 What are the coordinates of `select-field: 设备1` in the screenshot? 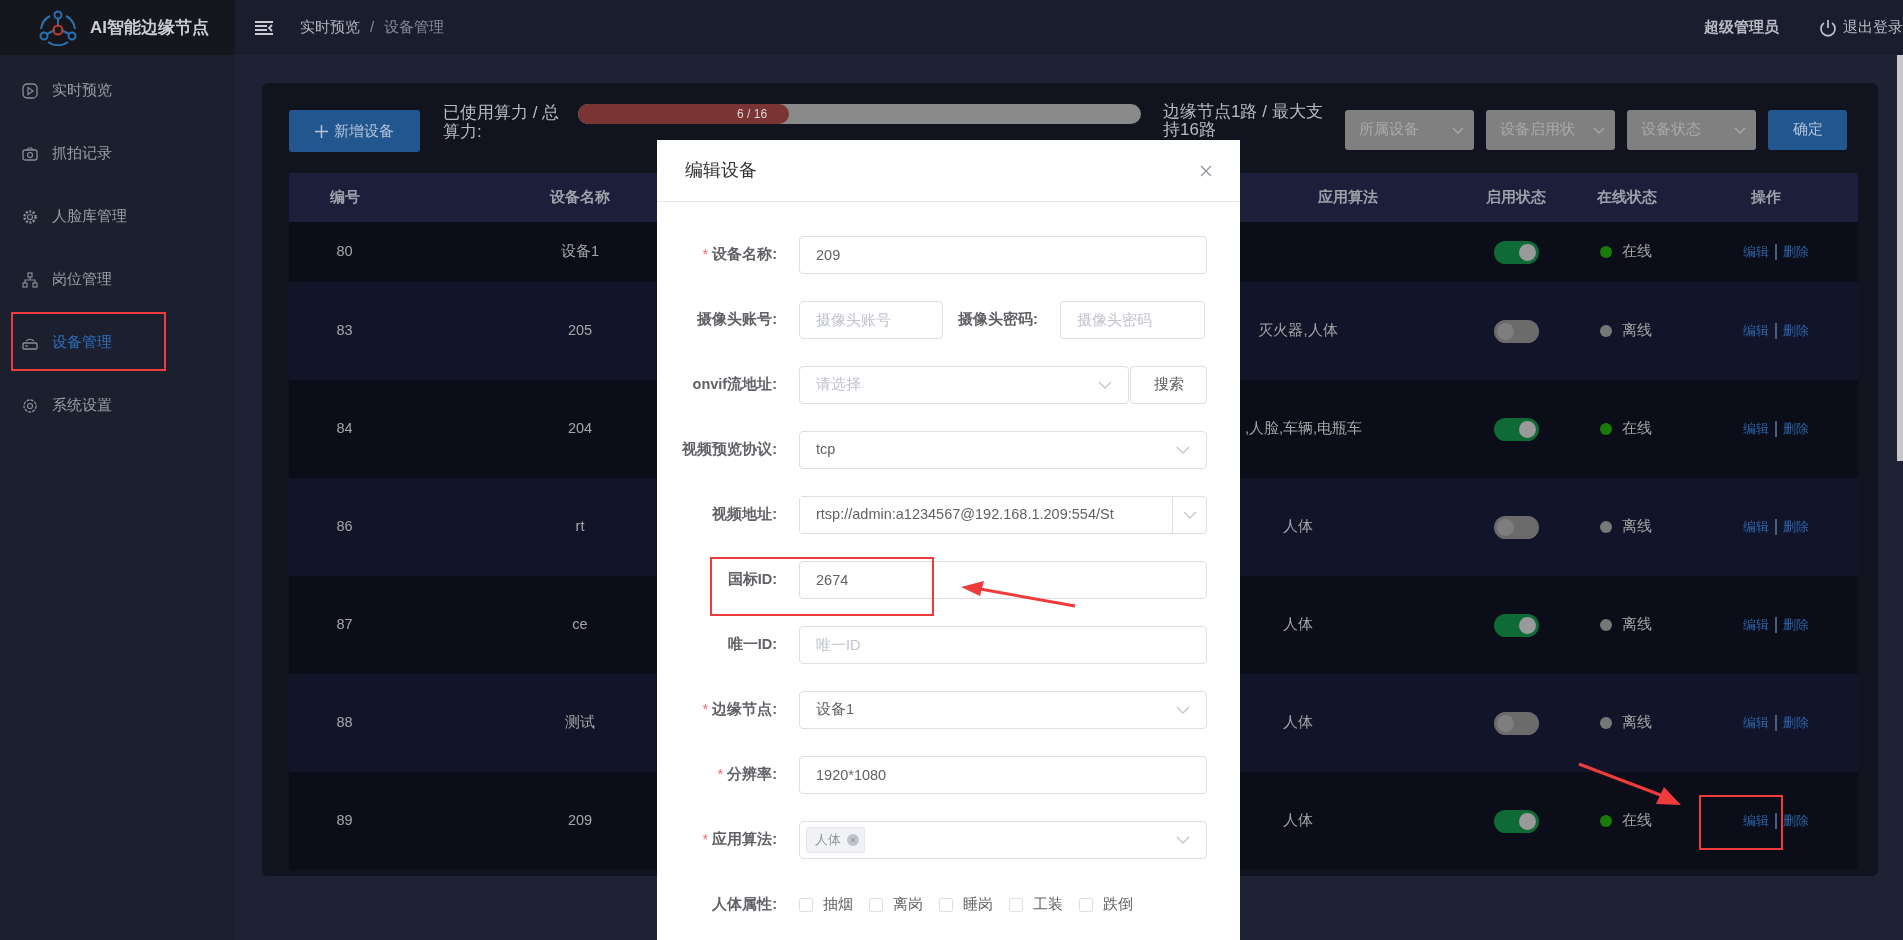 It's located at (1003, 710).